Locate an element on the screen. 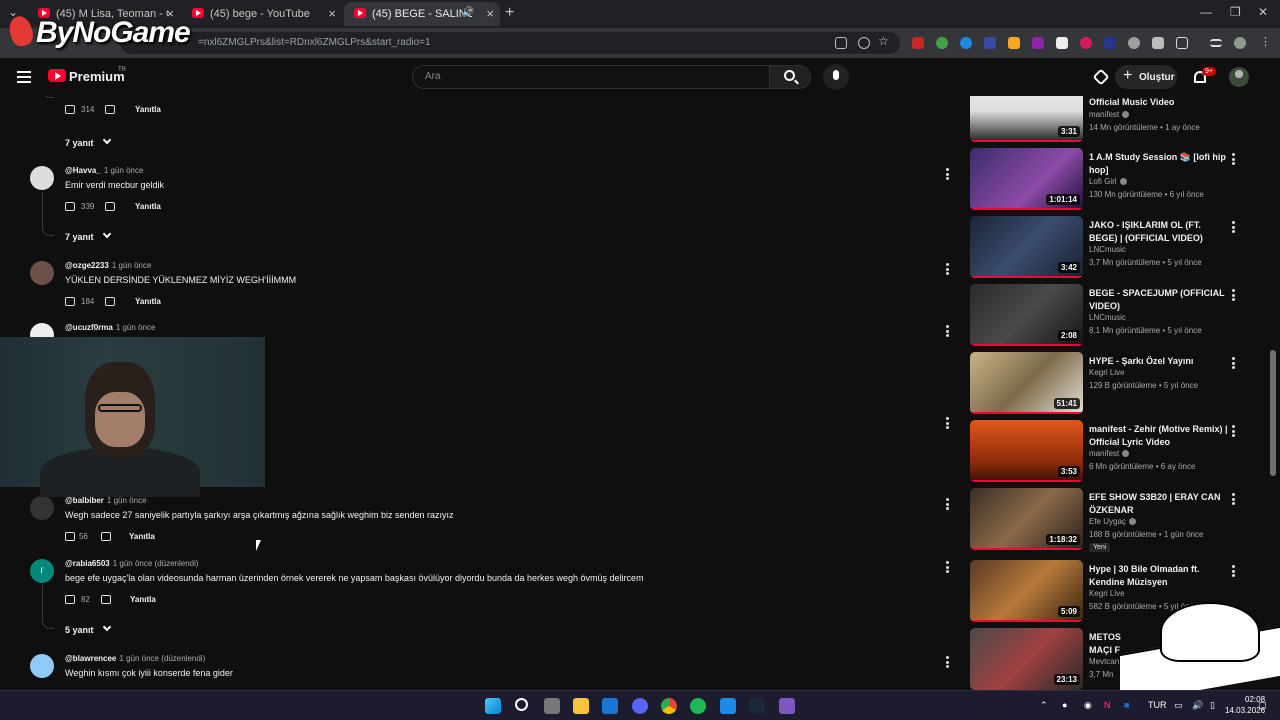 The width and height of the screenshot is (1280, 720). speaker-icon: 🔊 is located at coordinates (468, 12).